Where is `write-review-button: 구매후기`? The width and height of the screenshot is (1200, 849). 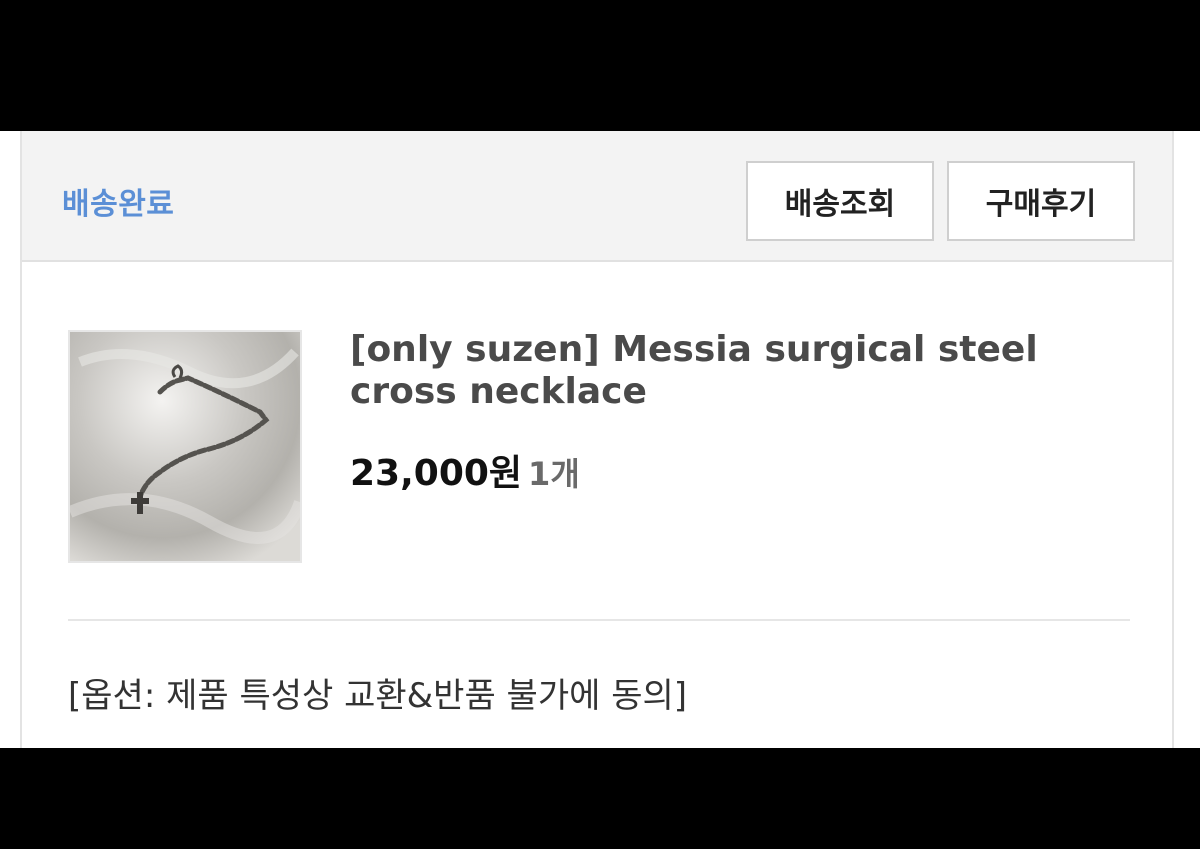 write-review-button: 구매후기 is located at coordinates (1041, 201).